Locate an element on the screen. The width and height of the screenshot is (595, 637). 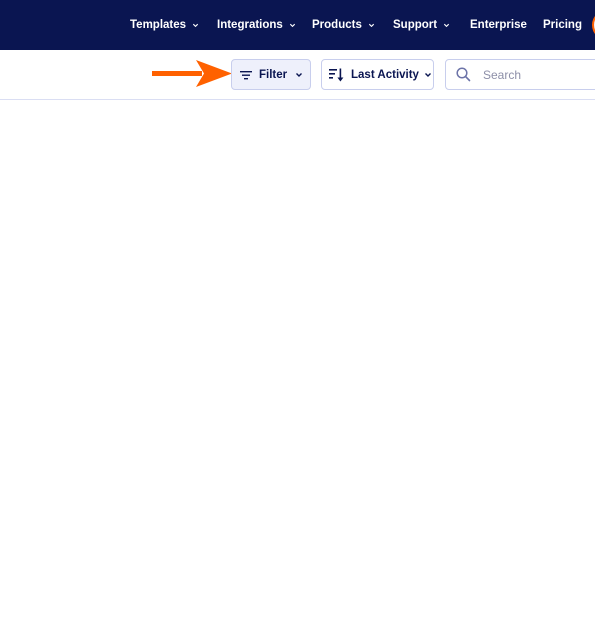
nav-item-products: Products is located at coordinates (343, 25).